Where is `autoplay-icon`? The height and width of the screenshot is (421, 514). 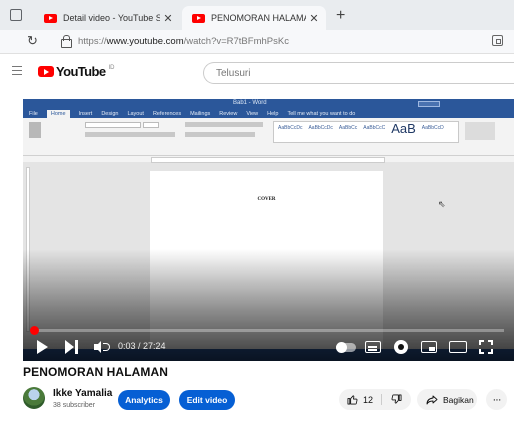 autoplay-icon is located at coordinates (346, 347).